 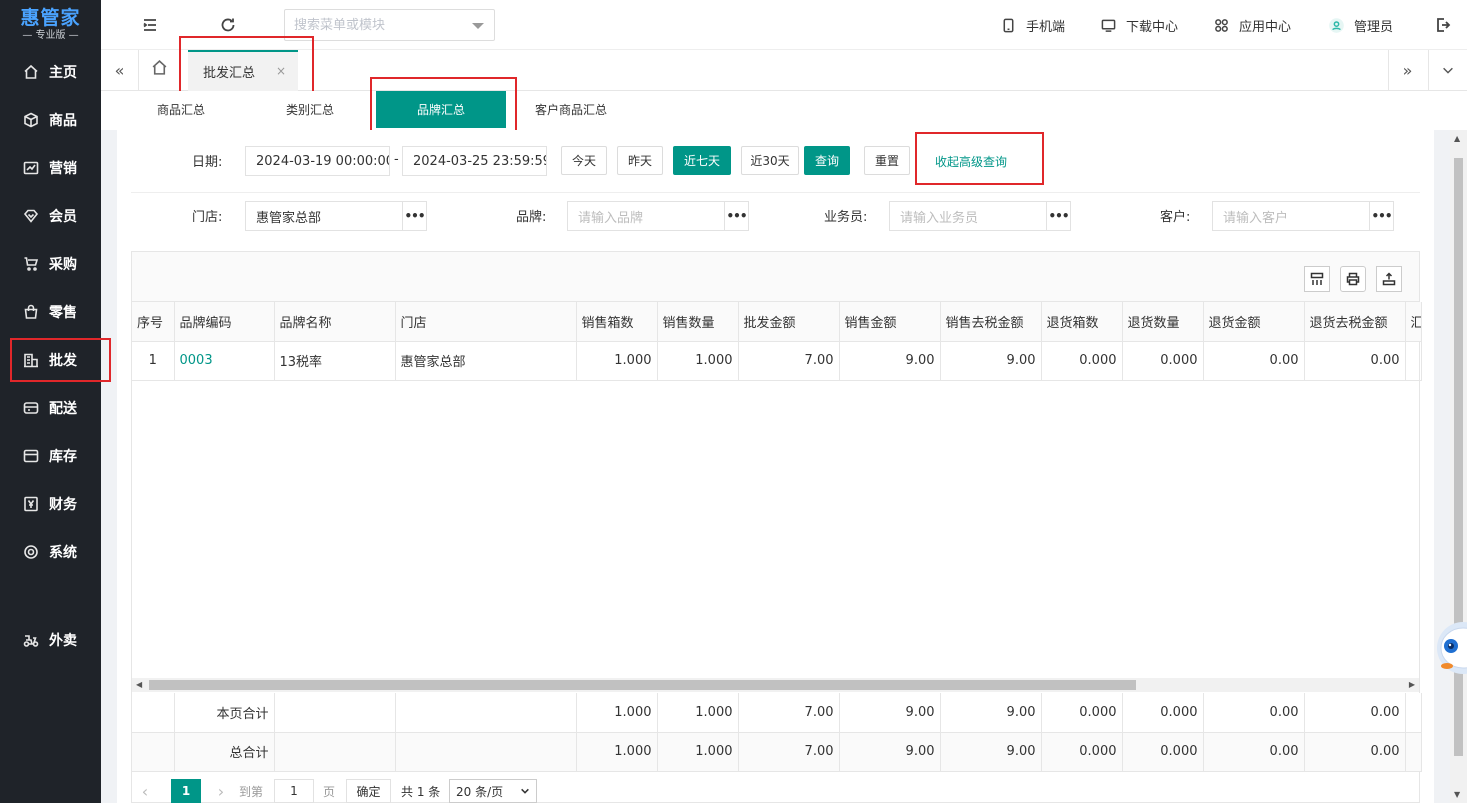 I want to click on brand-input: 请输入品牌, so click(x=646, y=216).